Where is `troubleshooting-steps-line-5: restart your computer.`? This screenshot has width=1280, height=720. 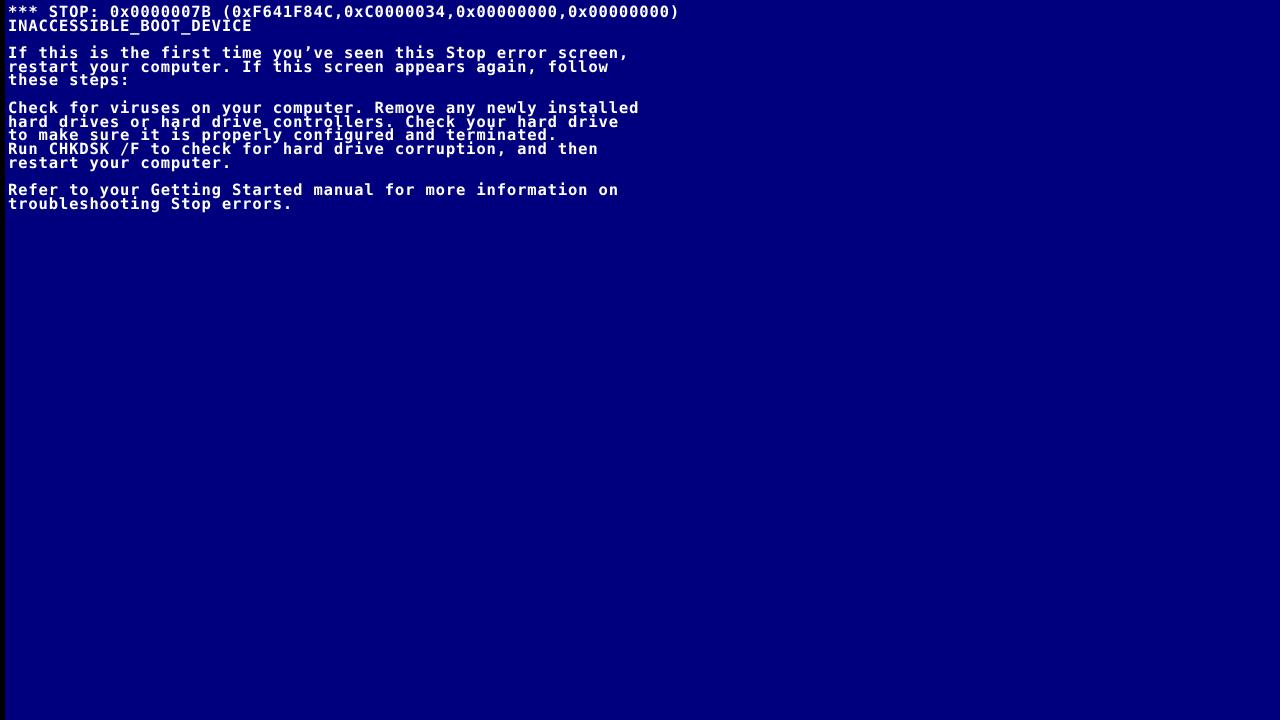 troubleshooting-steps-line-5: restart your computer. is located at coordinates (120, 162).